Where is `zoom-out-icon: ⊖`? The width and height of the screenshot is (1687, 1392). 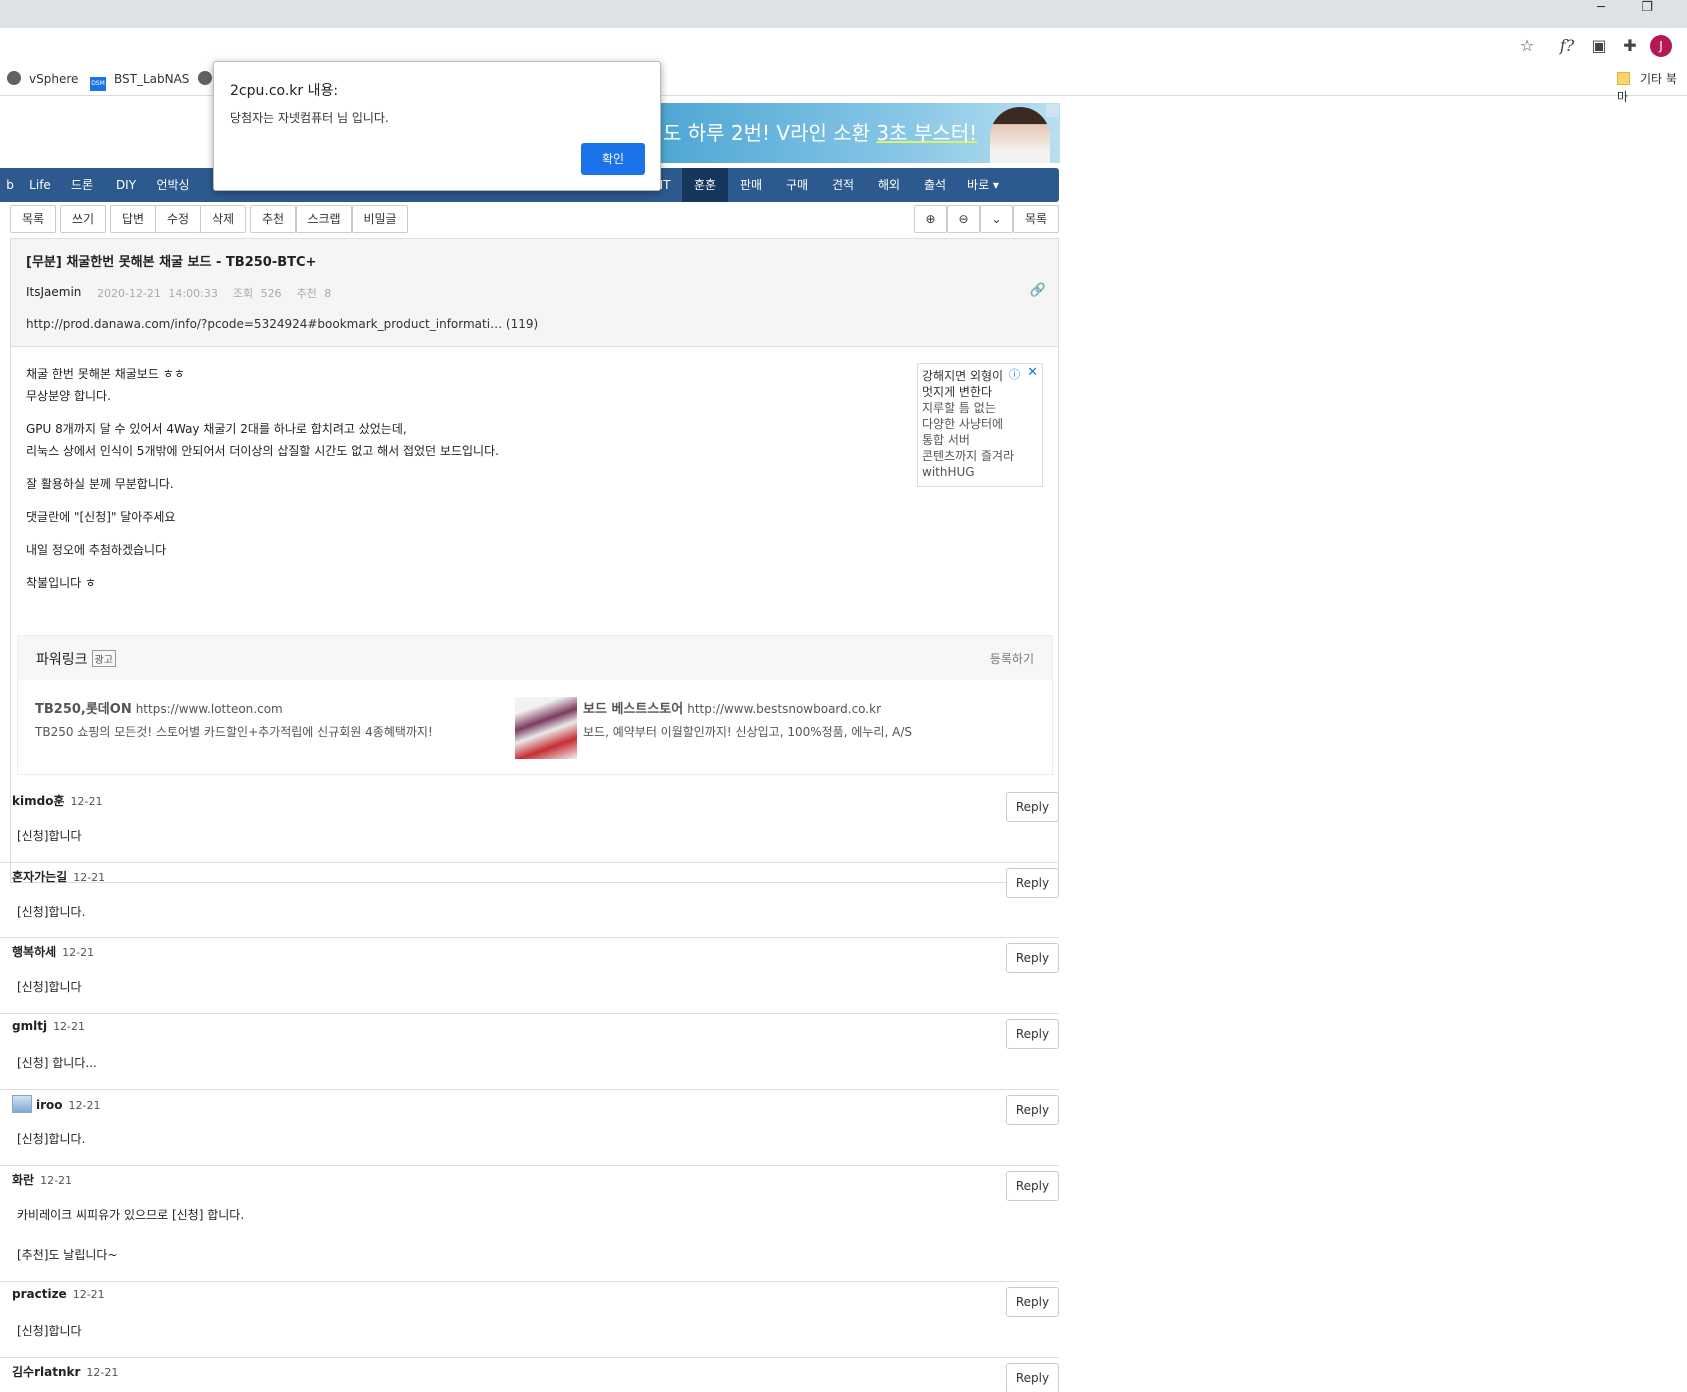
zoom-out-icon: ⊖ is located at coordinates (963, 219).